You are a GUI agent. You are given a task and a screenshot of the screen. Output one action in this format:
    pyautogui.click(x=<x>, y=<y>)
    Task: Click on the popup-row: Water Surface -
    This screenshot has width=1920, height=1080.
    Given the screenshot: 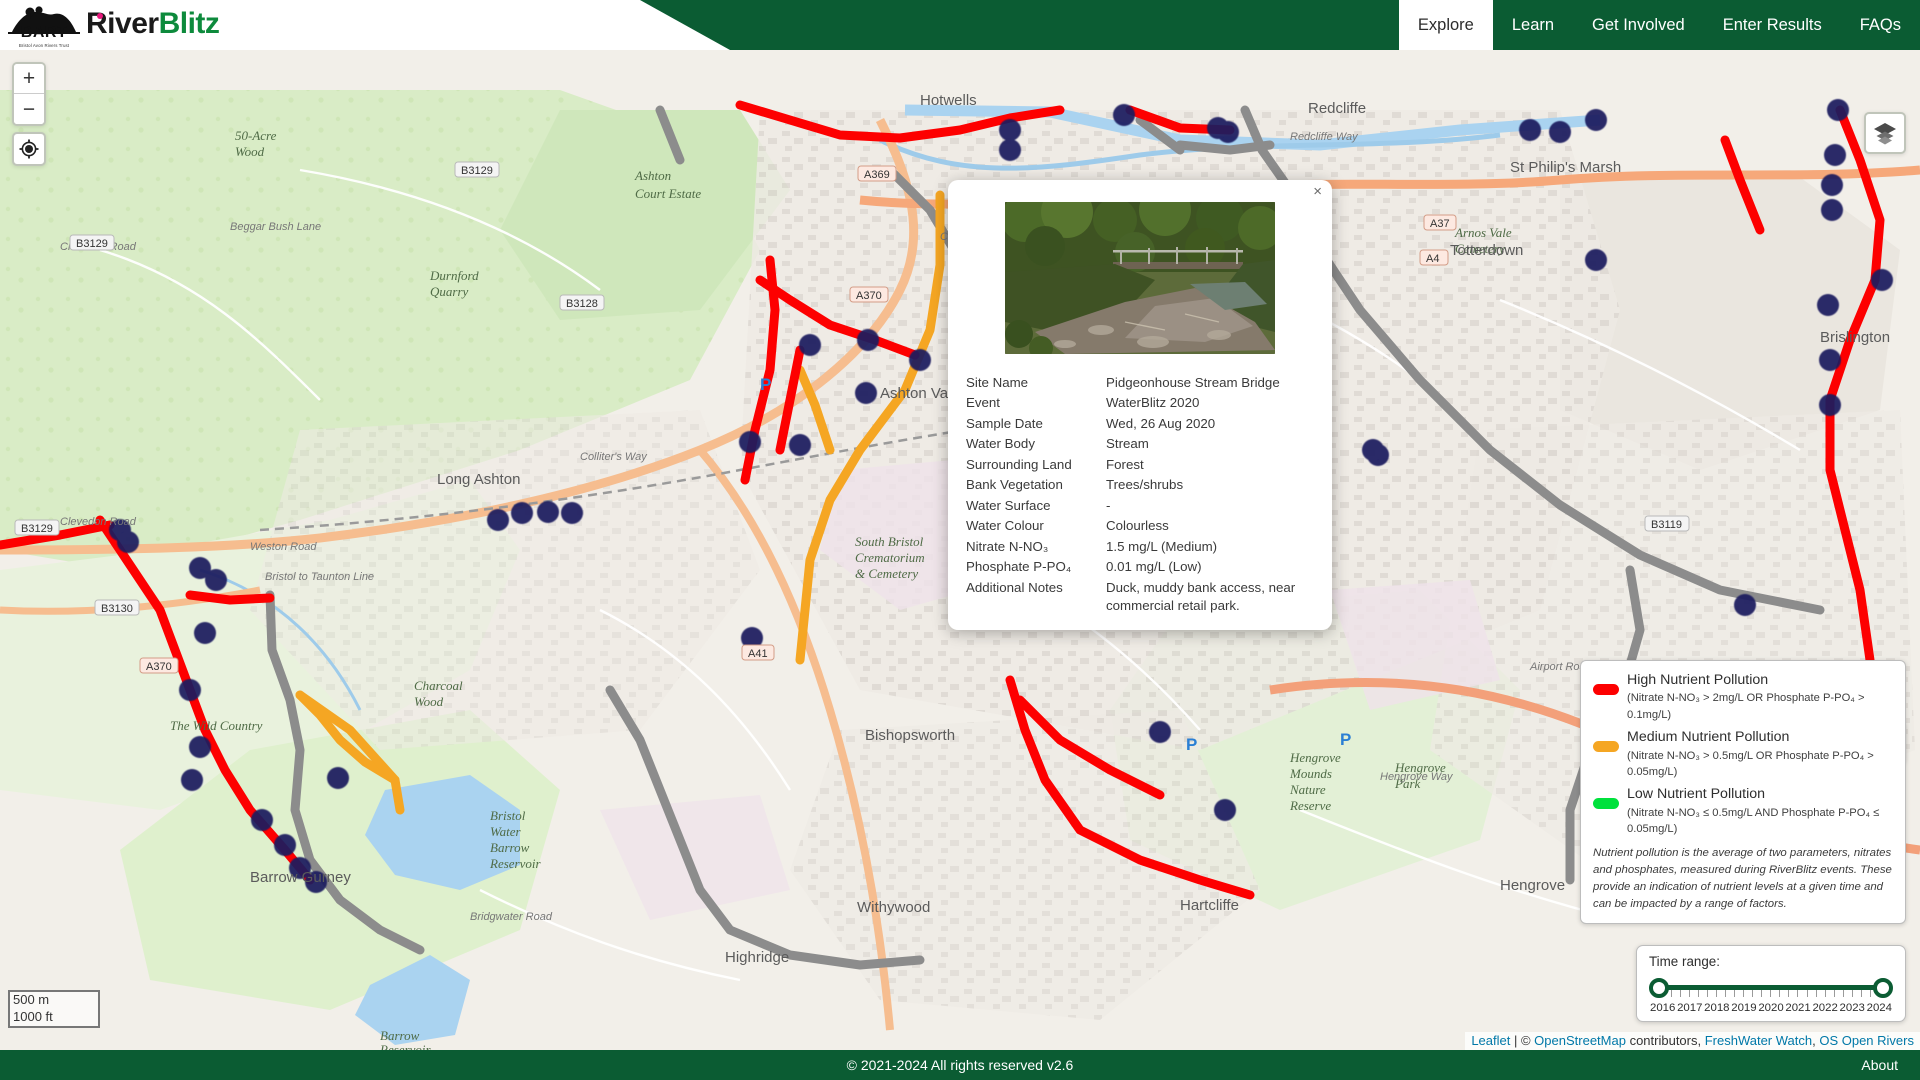 What is the action you would take?
    pyautogui.click(x=1140, y=505)
    